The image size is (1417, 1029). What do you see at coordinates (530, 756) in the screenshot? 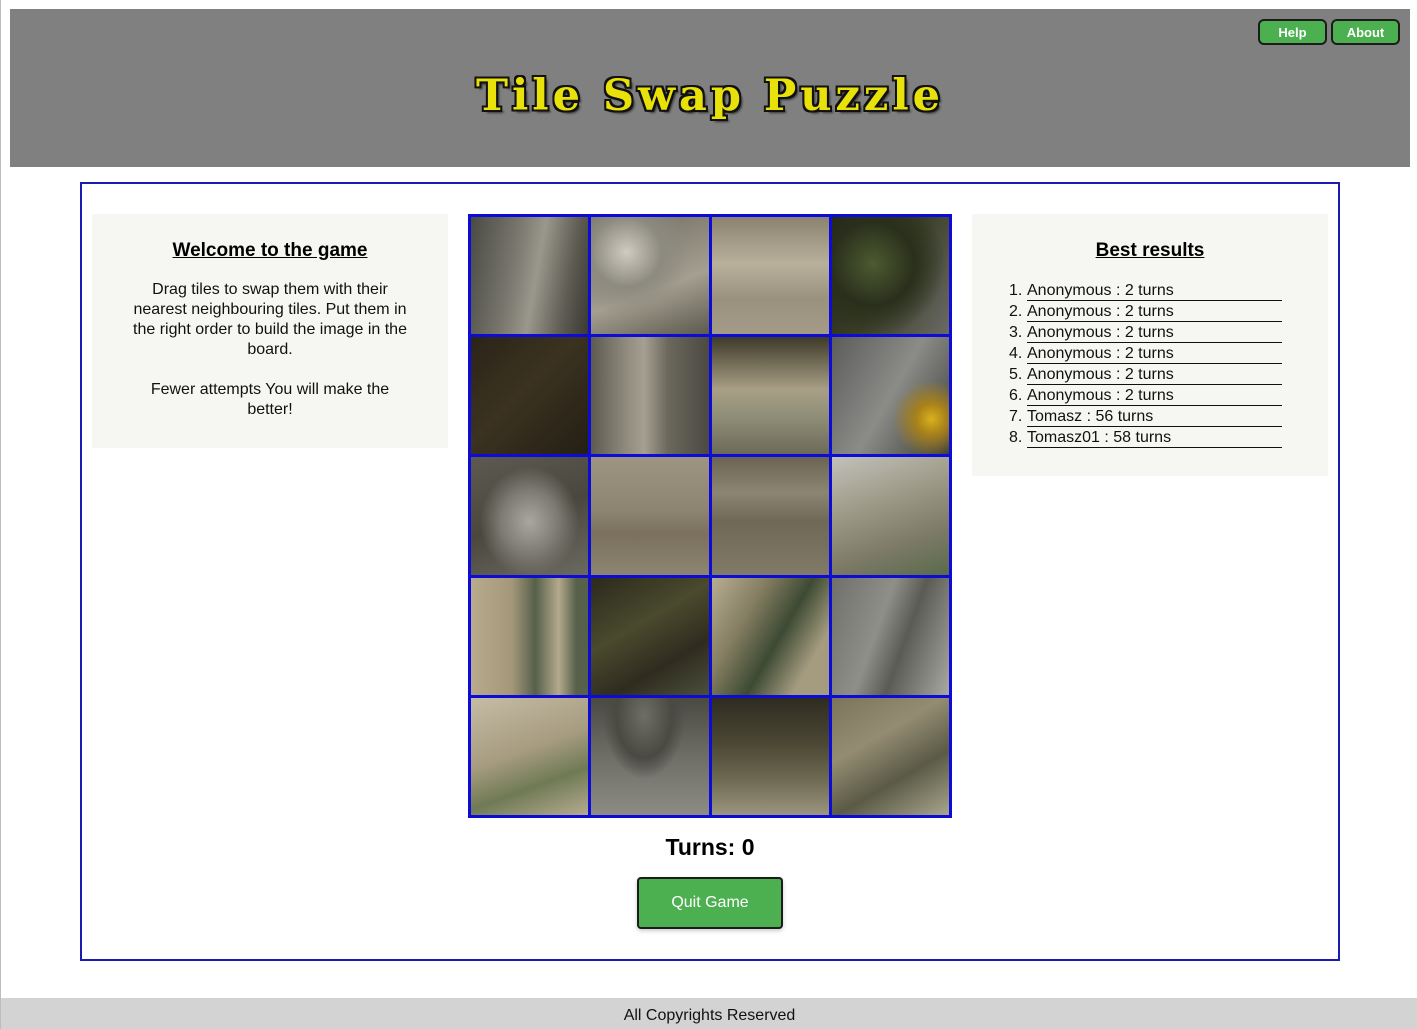
I see `puzzle-tile-building-light` at bounding box center [530, 756].